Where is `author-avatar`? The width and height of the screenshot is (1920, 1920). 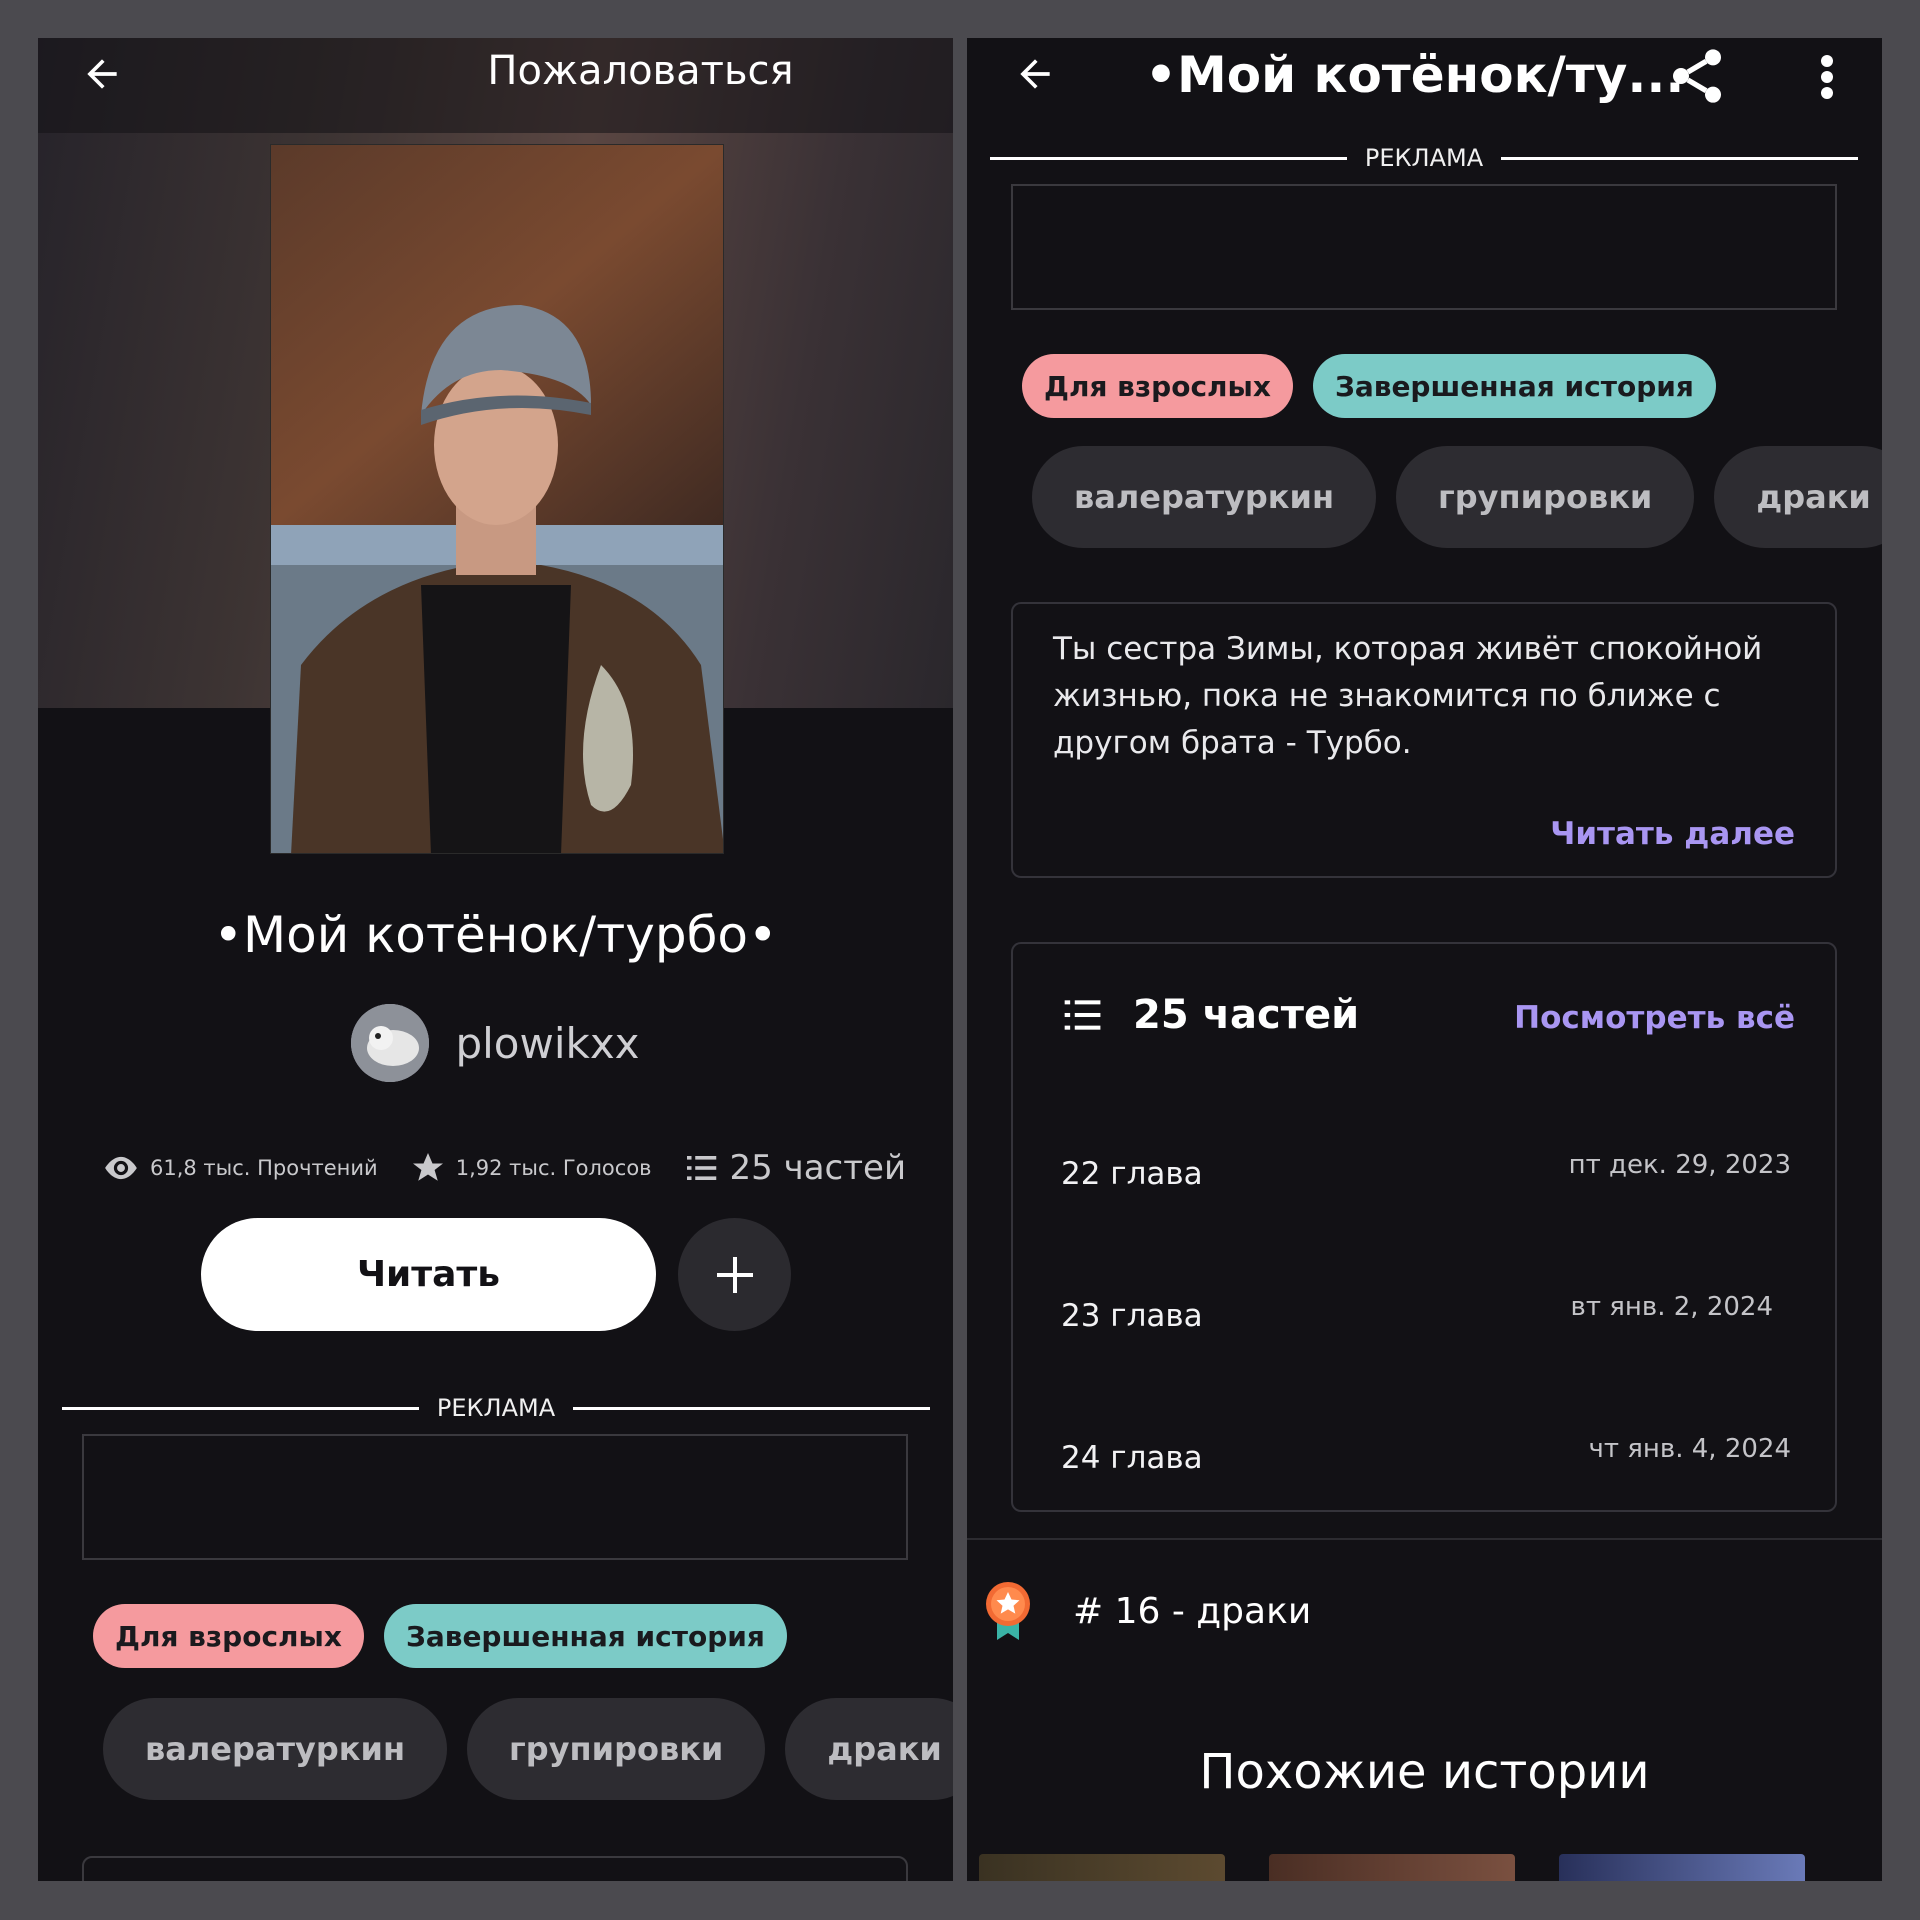
author-avatar is located at coordinates (390, 1043).